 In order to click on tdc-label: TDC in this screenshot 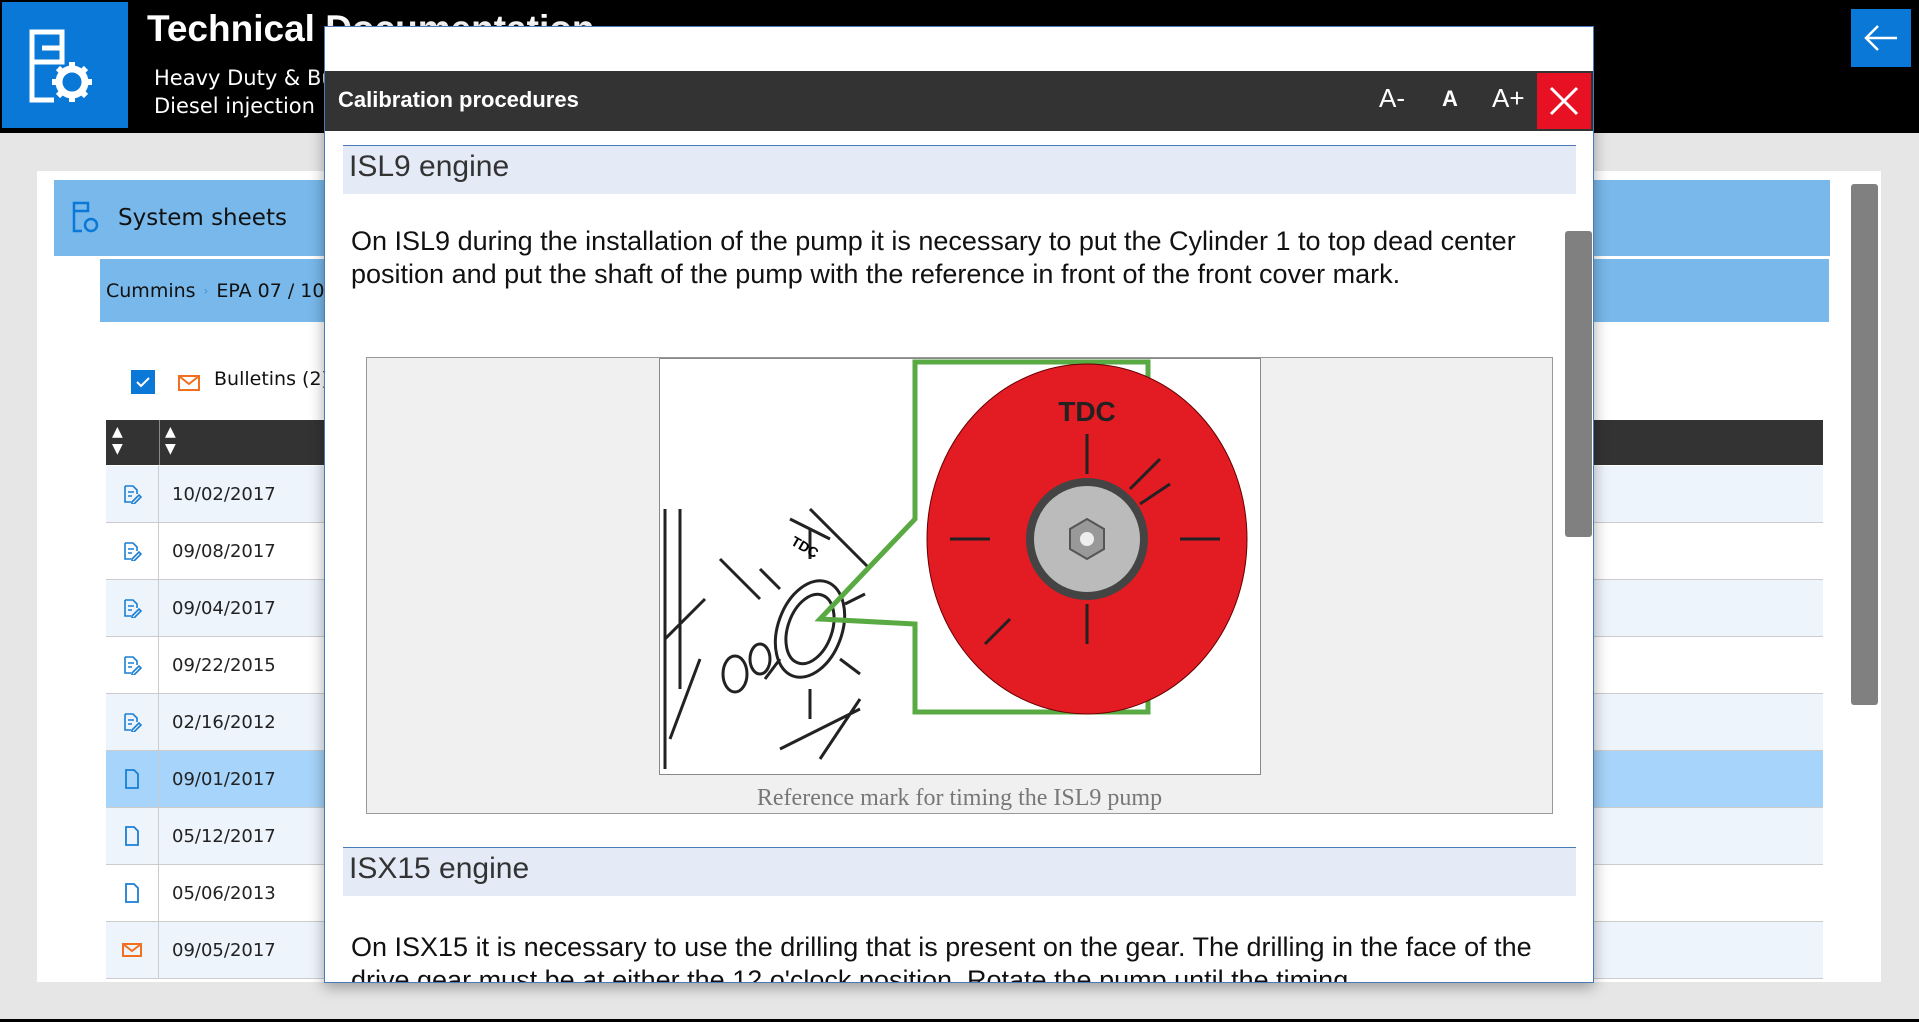, I will do `click(1087, 411)`.